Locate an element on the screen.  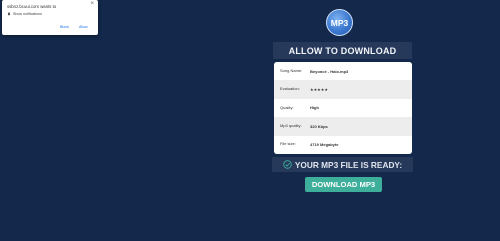
mp3-logo: MP3 is located at coordinates (339, 22).